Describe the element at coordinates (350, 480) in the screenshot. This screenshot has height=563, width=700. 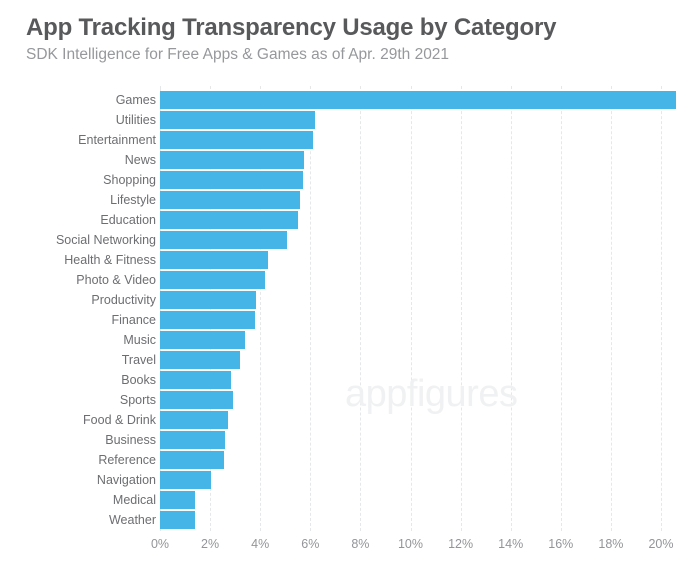
I see `bar-row: Navigation` at that location.